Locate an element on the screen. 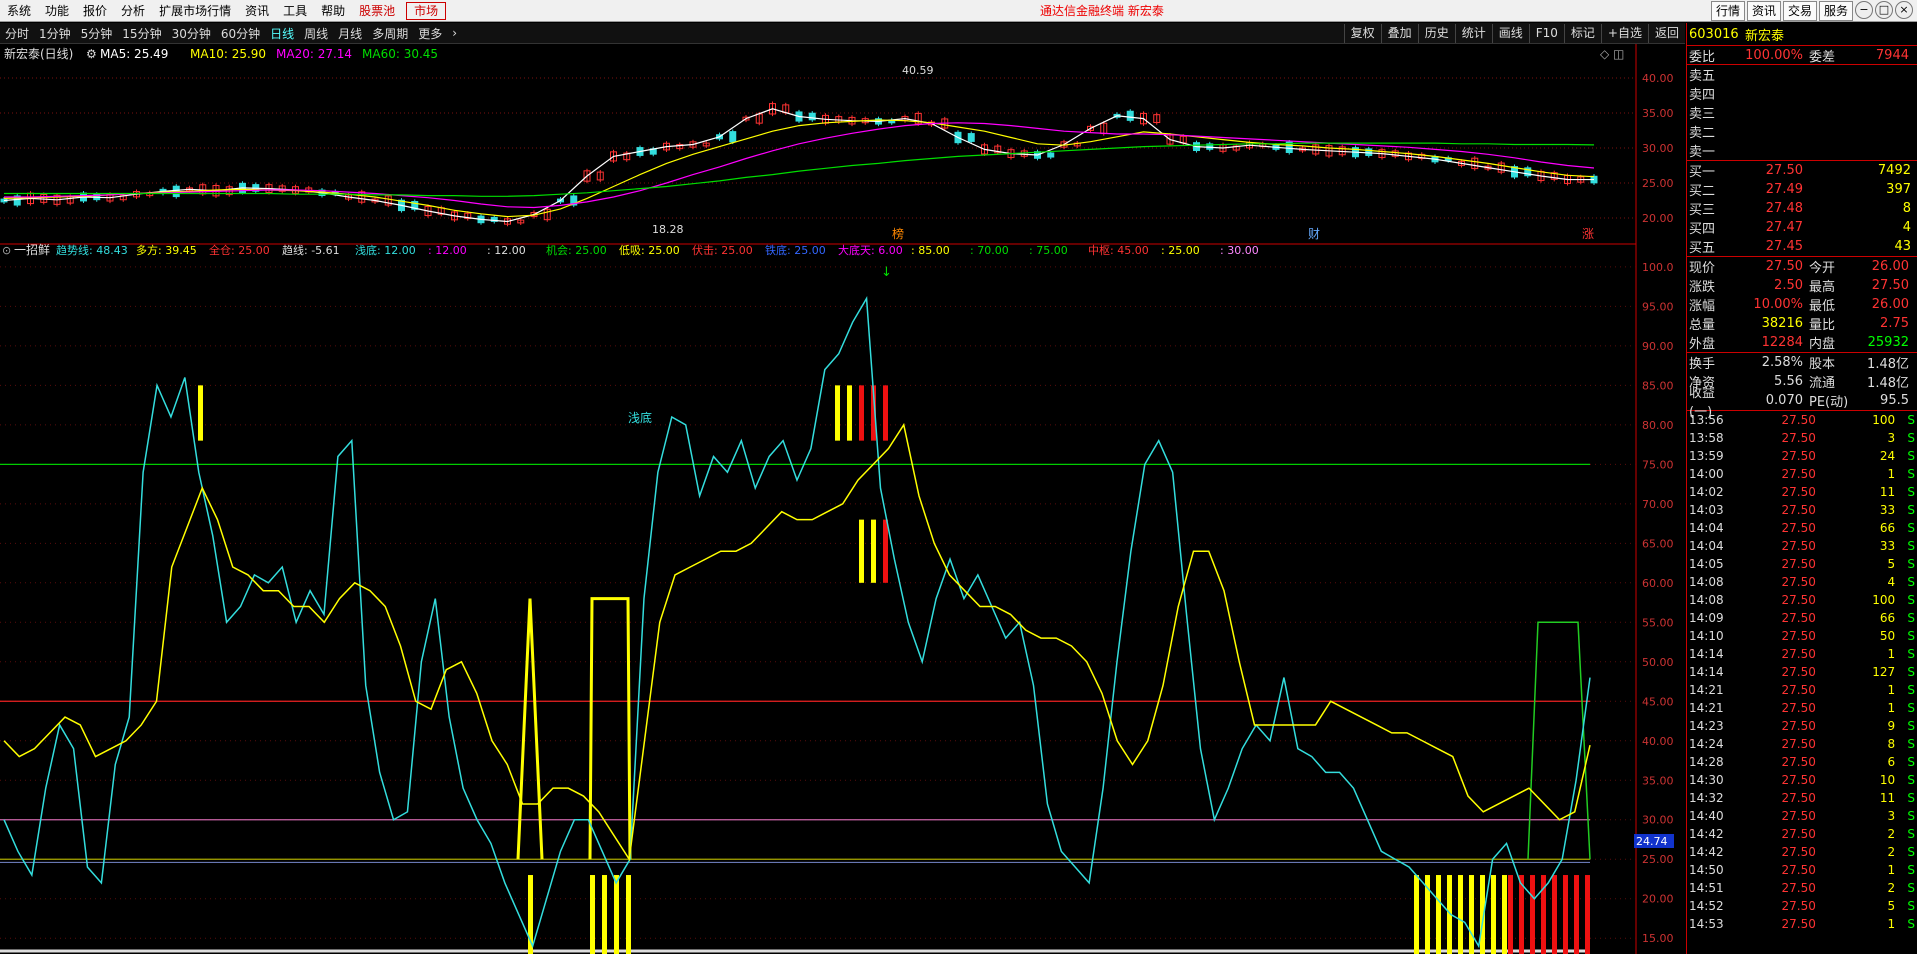 The width and height of the screenshot is (1917, 954). event-marker-limit-up: 涨 is located at coordinates (1588, 233).